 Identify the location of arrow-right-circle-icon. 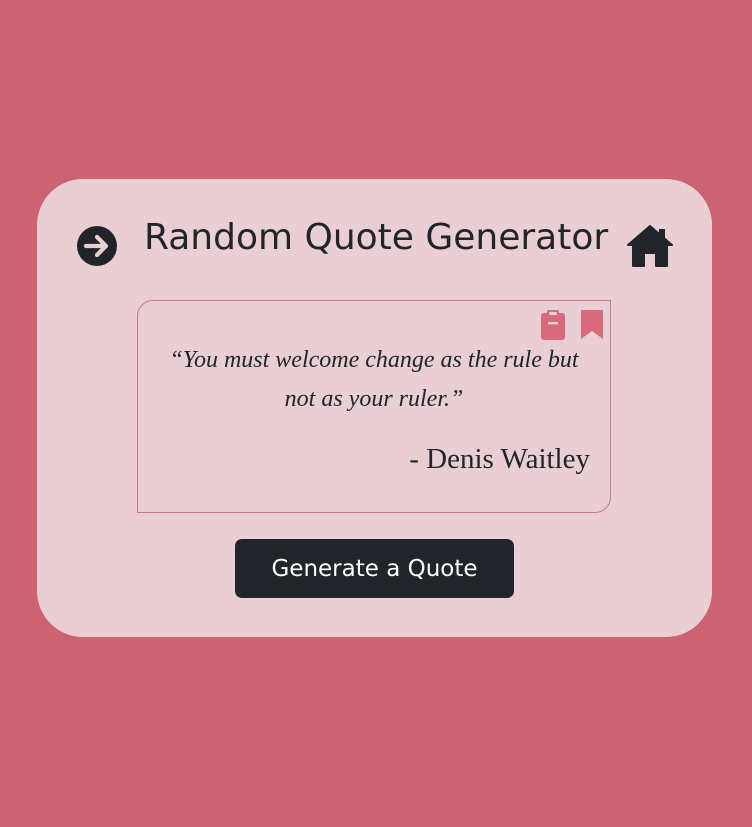
(97, 246).